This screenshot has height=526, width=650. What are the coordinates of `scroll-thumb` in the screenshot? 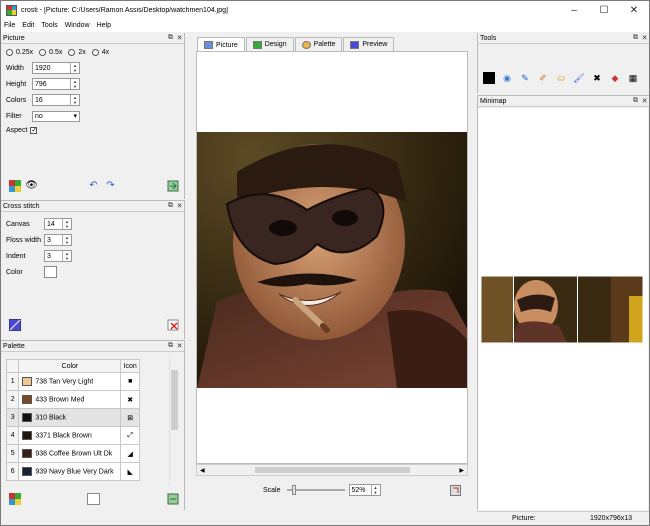 It's located at (332, 470).